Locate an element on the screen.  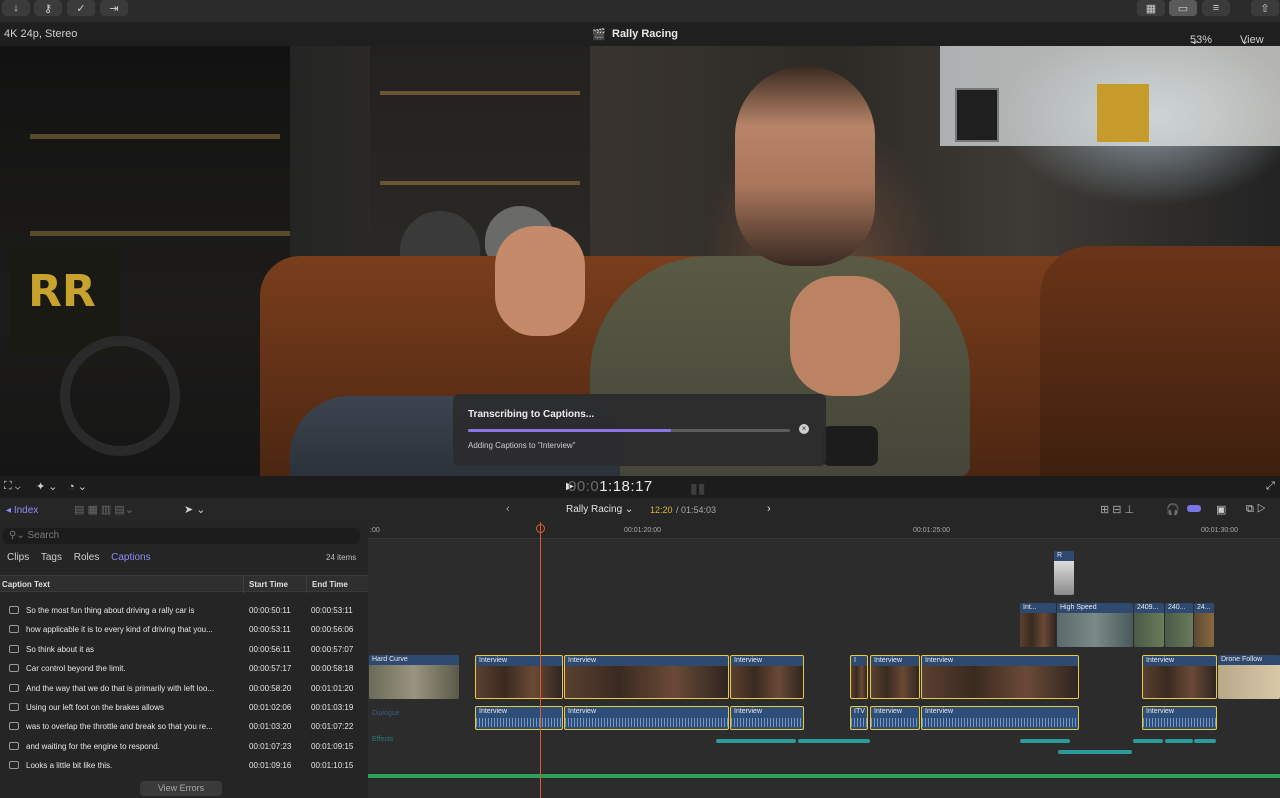
ruler-tick: :00 is located at coordinates (375, 530).